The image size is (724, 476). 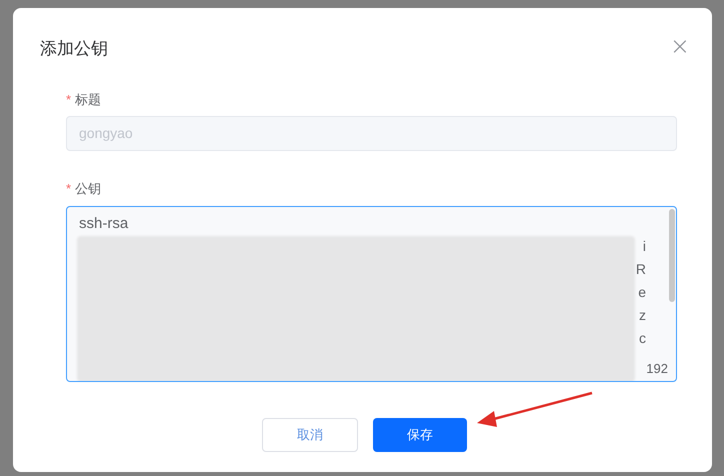 What do you see at coordinates (642, 338) in the screenshot?
I see `key-fragment: c` at bounding box center [642, 338].